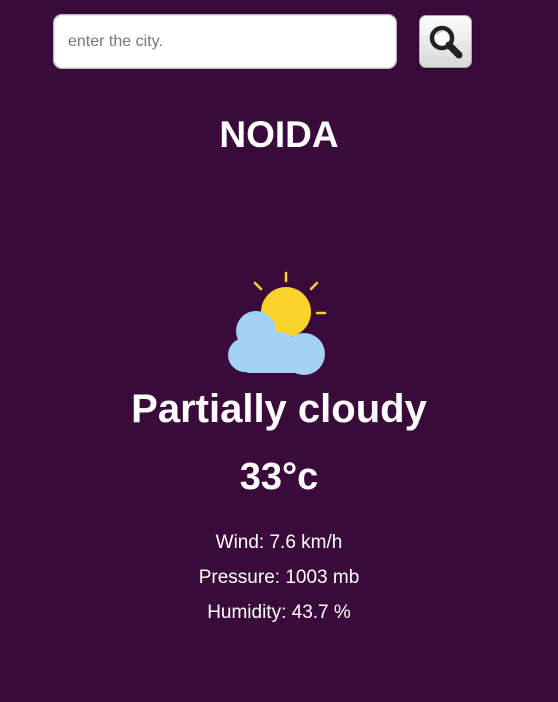 This screenshot has height=702, width=558. Describe the element at coordinates (225, 41) in the screenshot. I see `city-search-input` at that location.